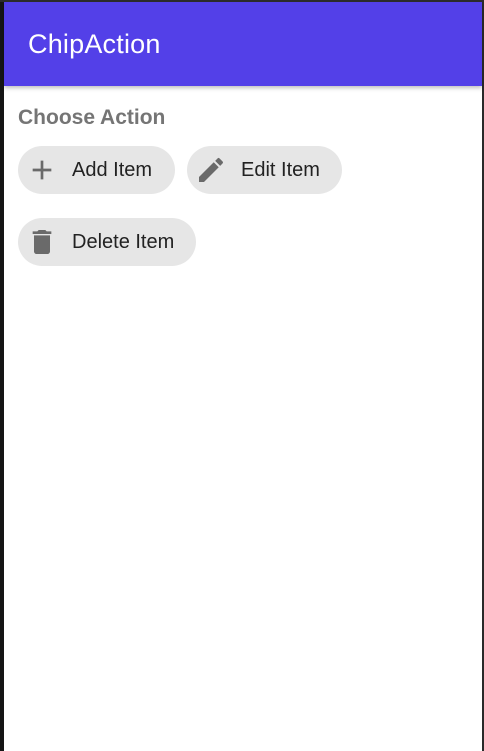 This screenshot has width=484, height=751. What do you see at coordinates (123, 241) in the screenshot?
I see `delete-item-label: Delete Item` at bounding box center [123, 241].